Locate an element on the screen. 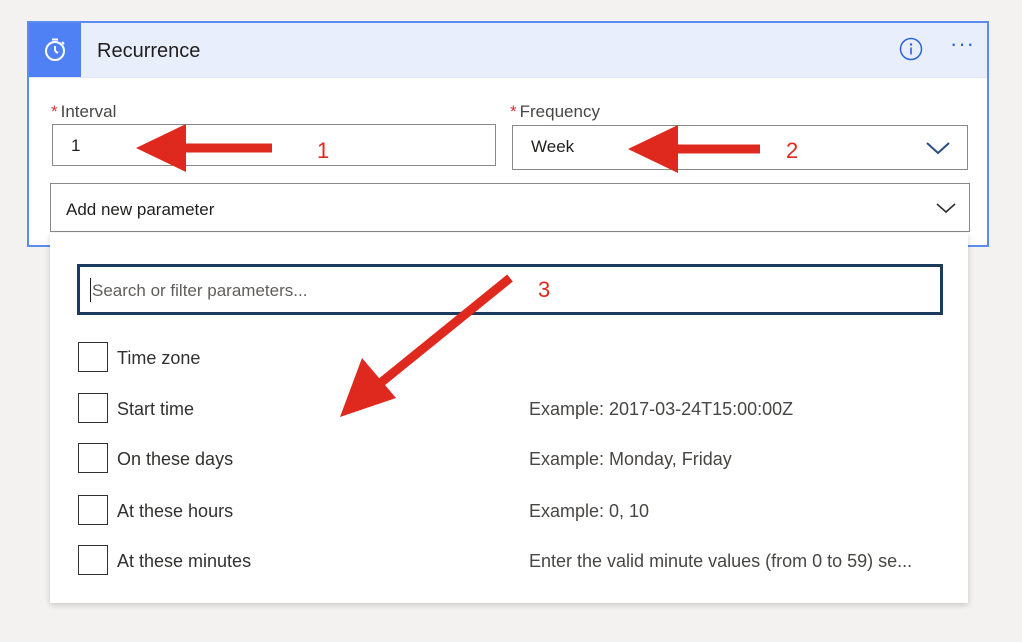 The height and width of the screenshot is (642, 1022). alarm-clock-icon is located at coordinates (55, 50).